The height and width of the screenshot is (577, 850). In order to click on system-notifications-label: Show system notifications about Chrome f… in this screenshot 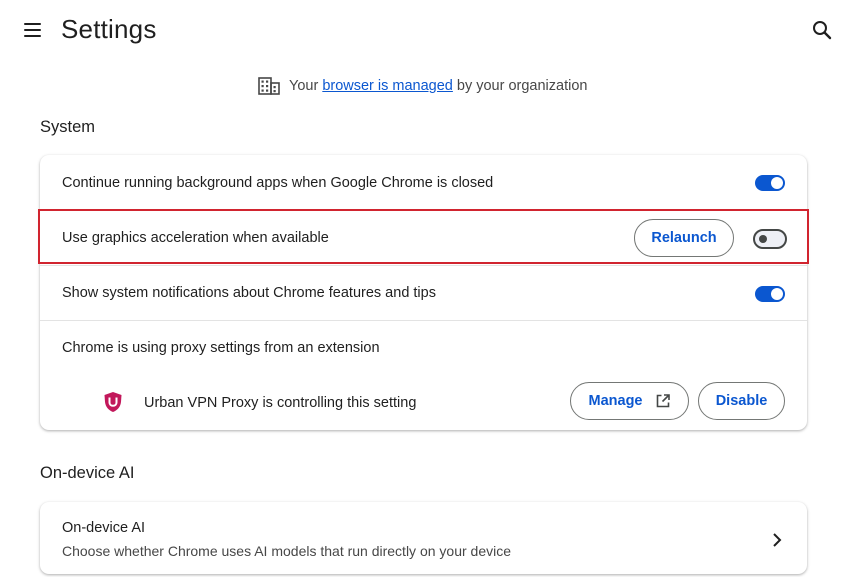, I will do `click(249, 293)`.